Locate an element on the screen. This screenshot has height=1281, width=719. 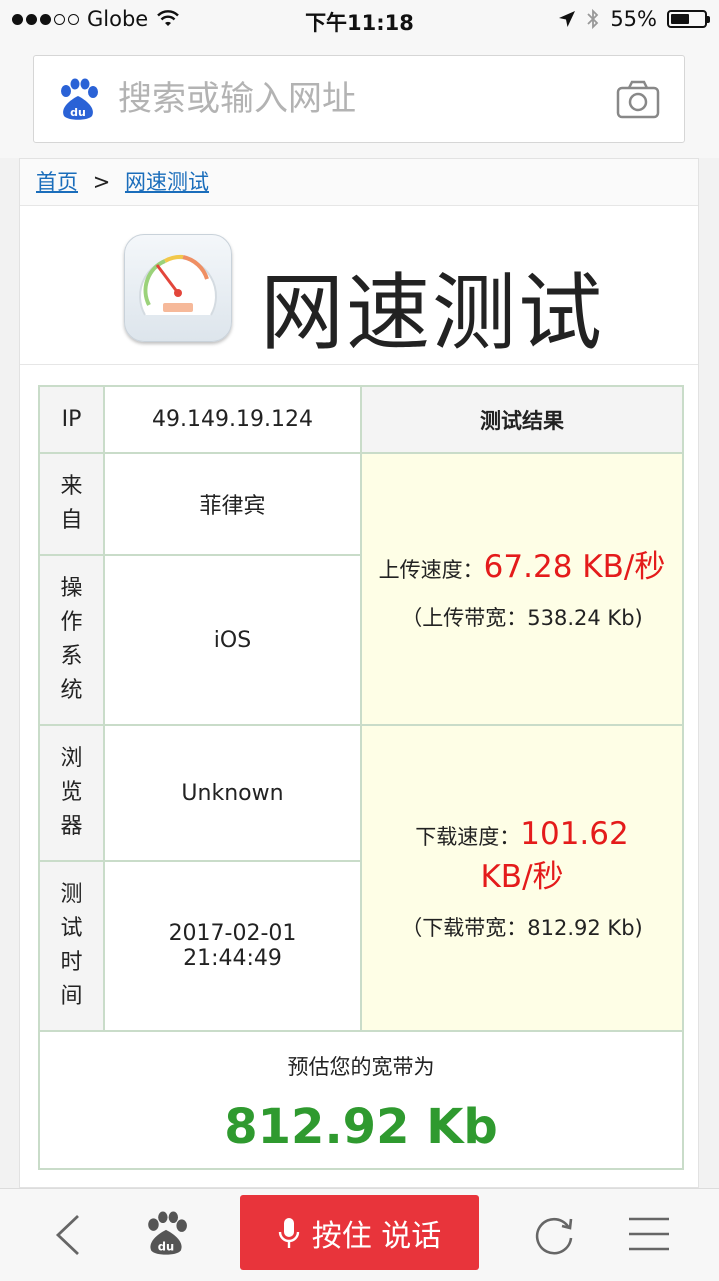
baidu-paw-icon: du is located at coordinates (78, 100).